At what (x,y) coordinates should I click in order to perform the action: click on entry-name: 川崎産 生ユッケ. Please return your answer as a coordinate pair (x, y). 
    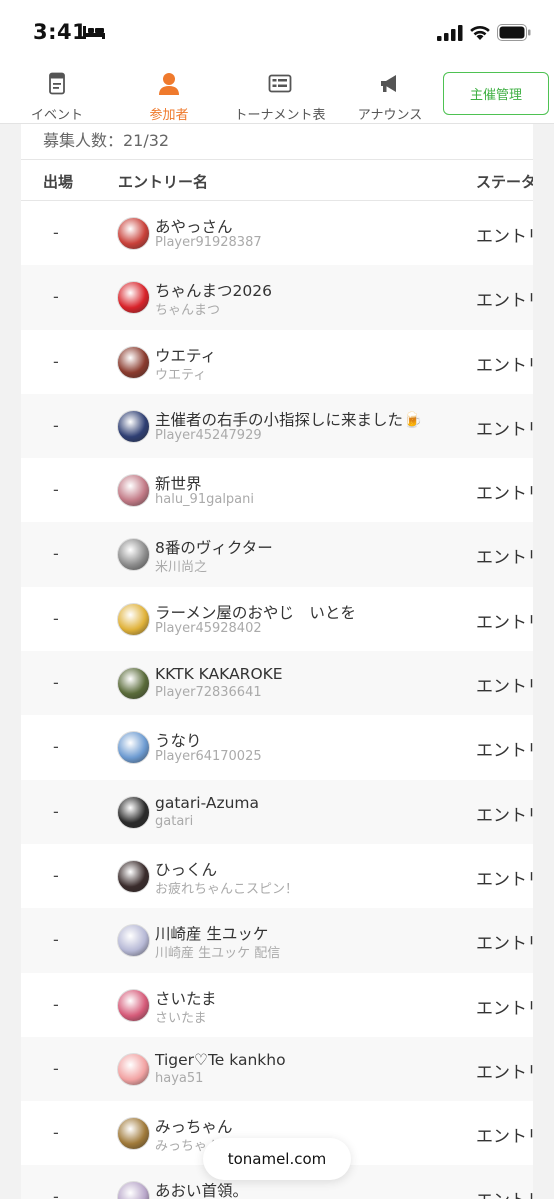
    Looking at the image, I should click on (211, 933).